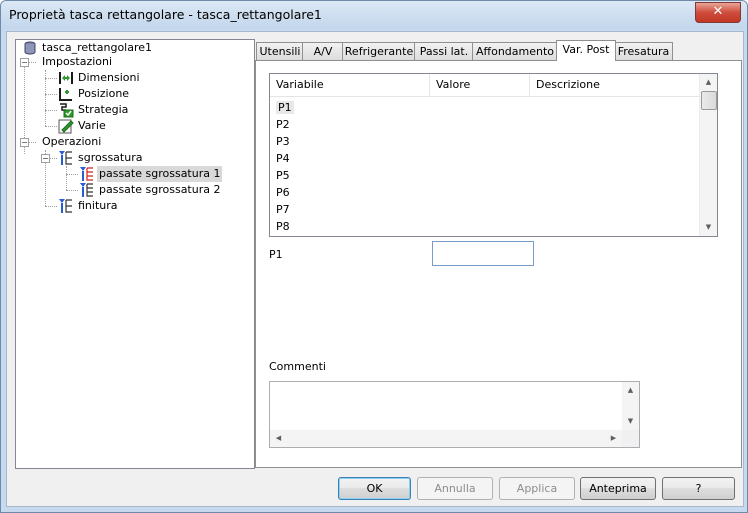 Image resolution: width=748 pixels, height=513 pixels. Describe the element at coordinates (446, 438) in the screenshot. I see `comments-hscrollbar: ◀ ▶` at that location.